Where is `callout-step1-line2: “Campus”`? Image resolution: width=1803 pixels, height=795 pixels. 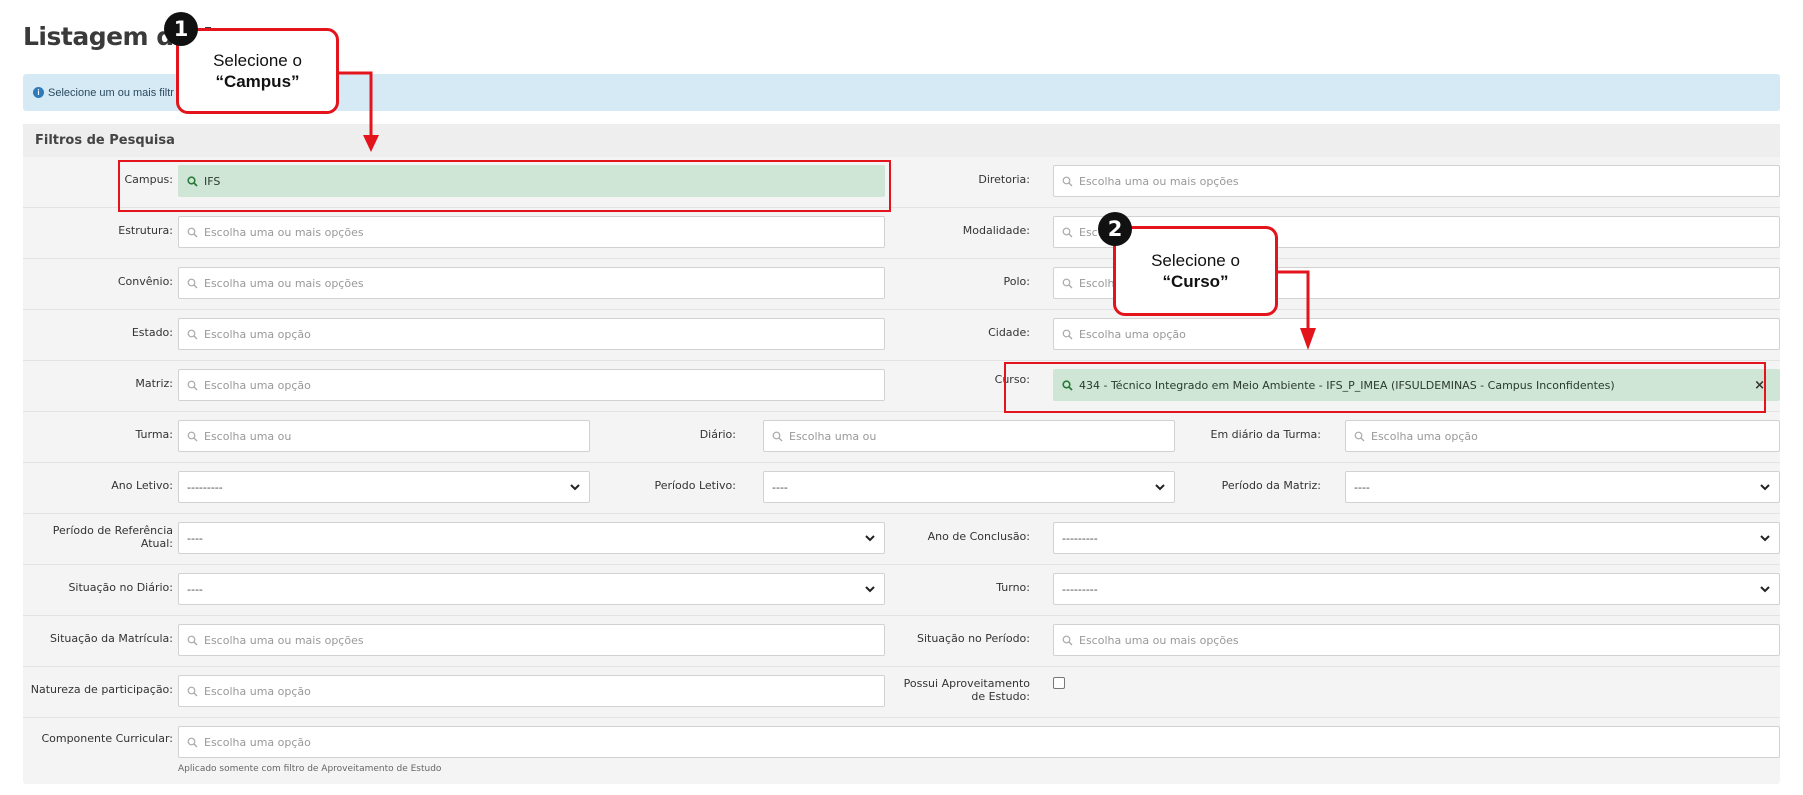 callout-step1-line2: “Campus” is located at coordinates (257, 81).